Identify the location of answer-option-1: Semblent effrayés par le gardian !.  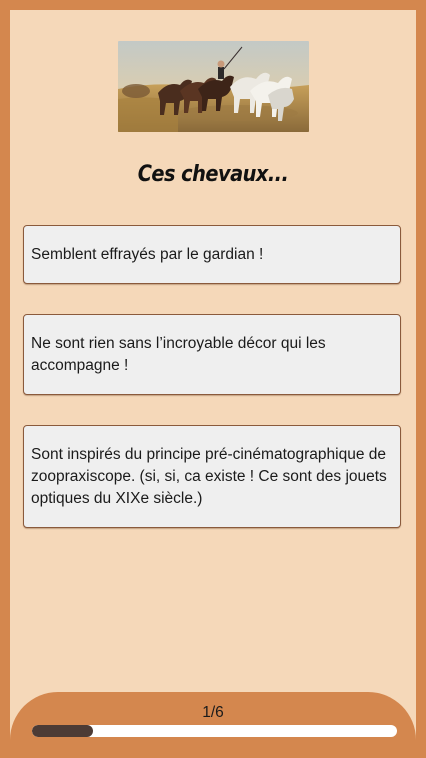
(212, 254).